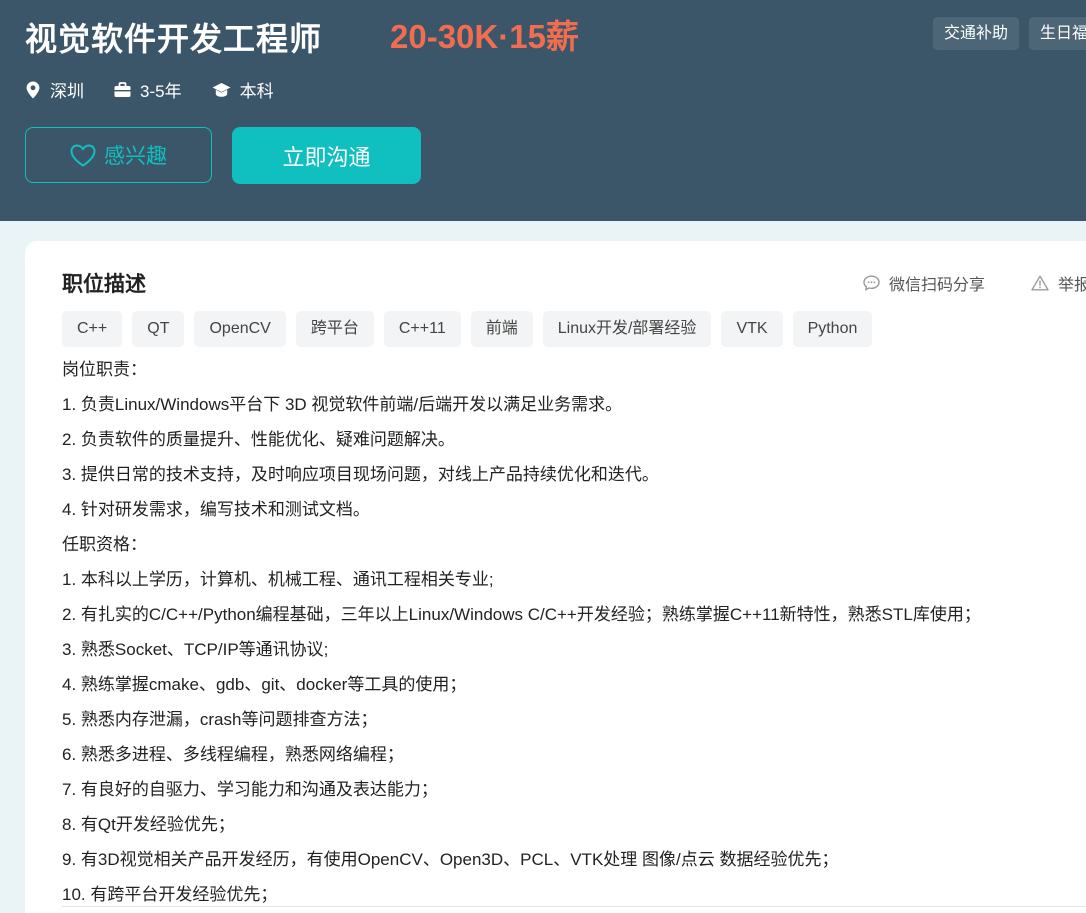 The width and height of the screenshot is (1086, 913). What do you see at coordinates (258, 439) in the screenshot?
I see `description-line: 2. 负责软件的质量提升、性能优化、疑难问题解决。` at bounding box center [258, 439].